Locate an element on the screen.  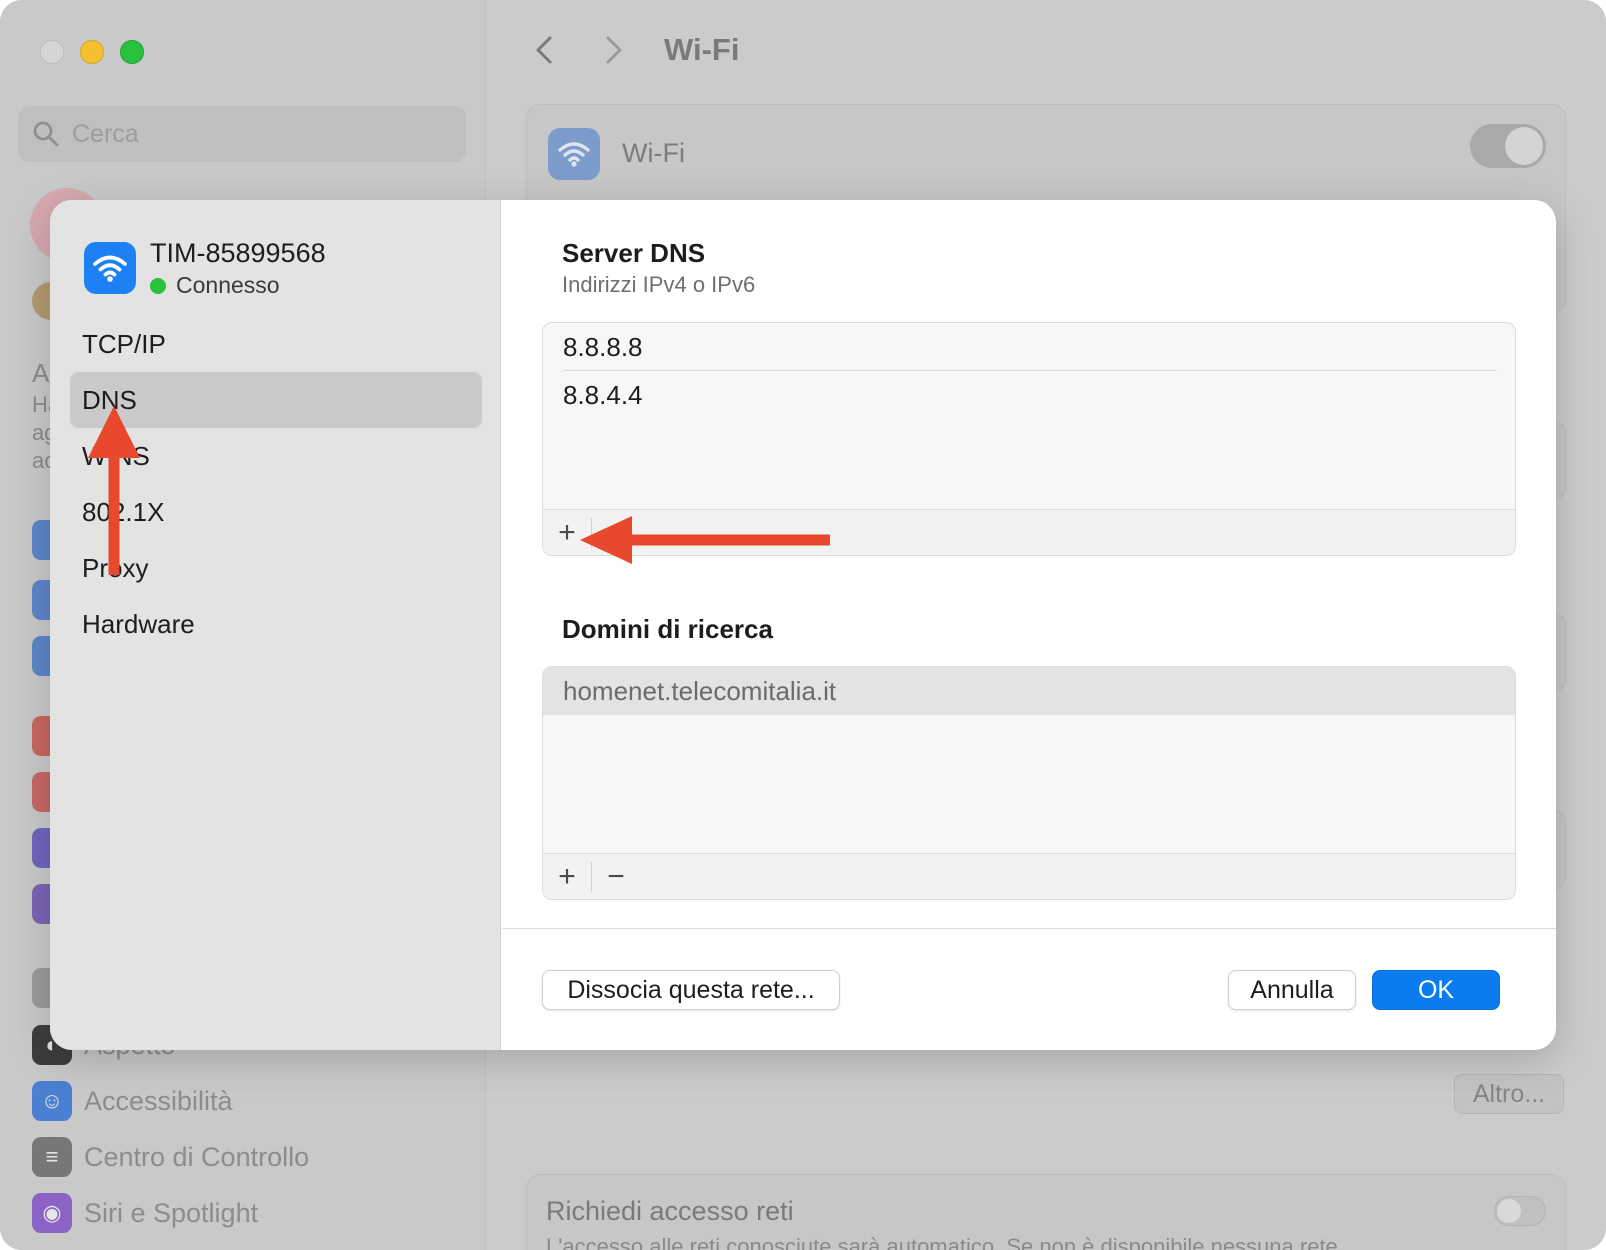
search-domains-title: Domini di ricerca is located at coordinates (667, 629).